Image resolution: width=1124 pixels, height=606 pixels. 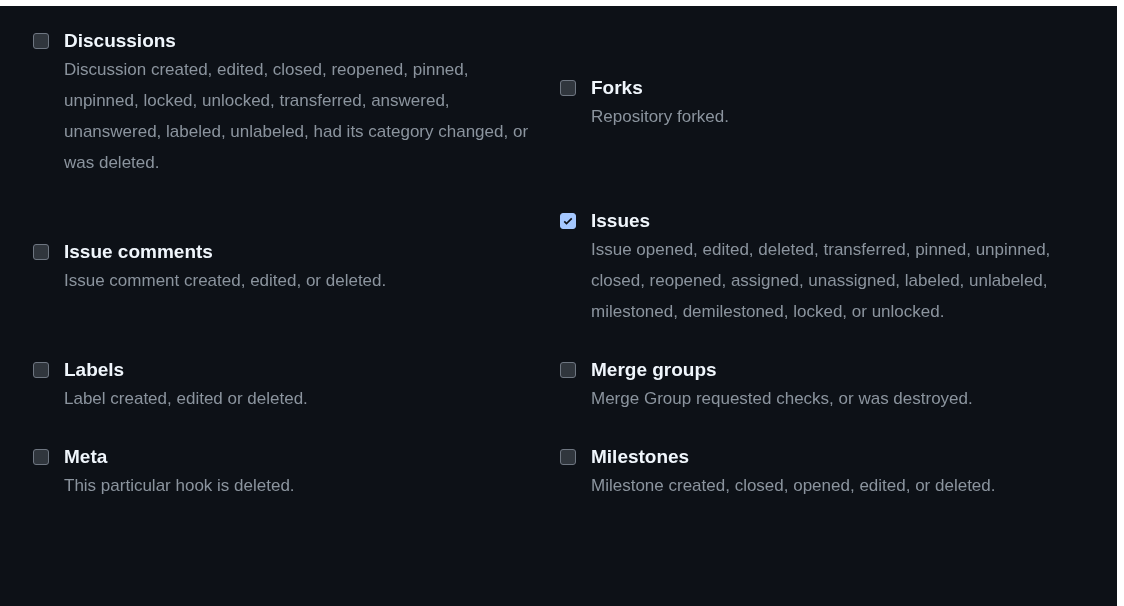 I want to click on event-label: Issue comments, so click(x=139, y=252).